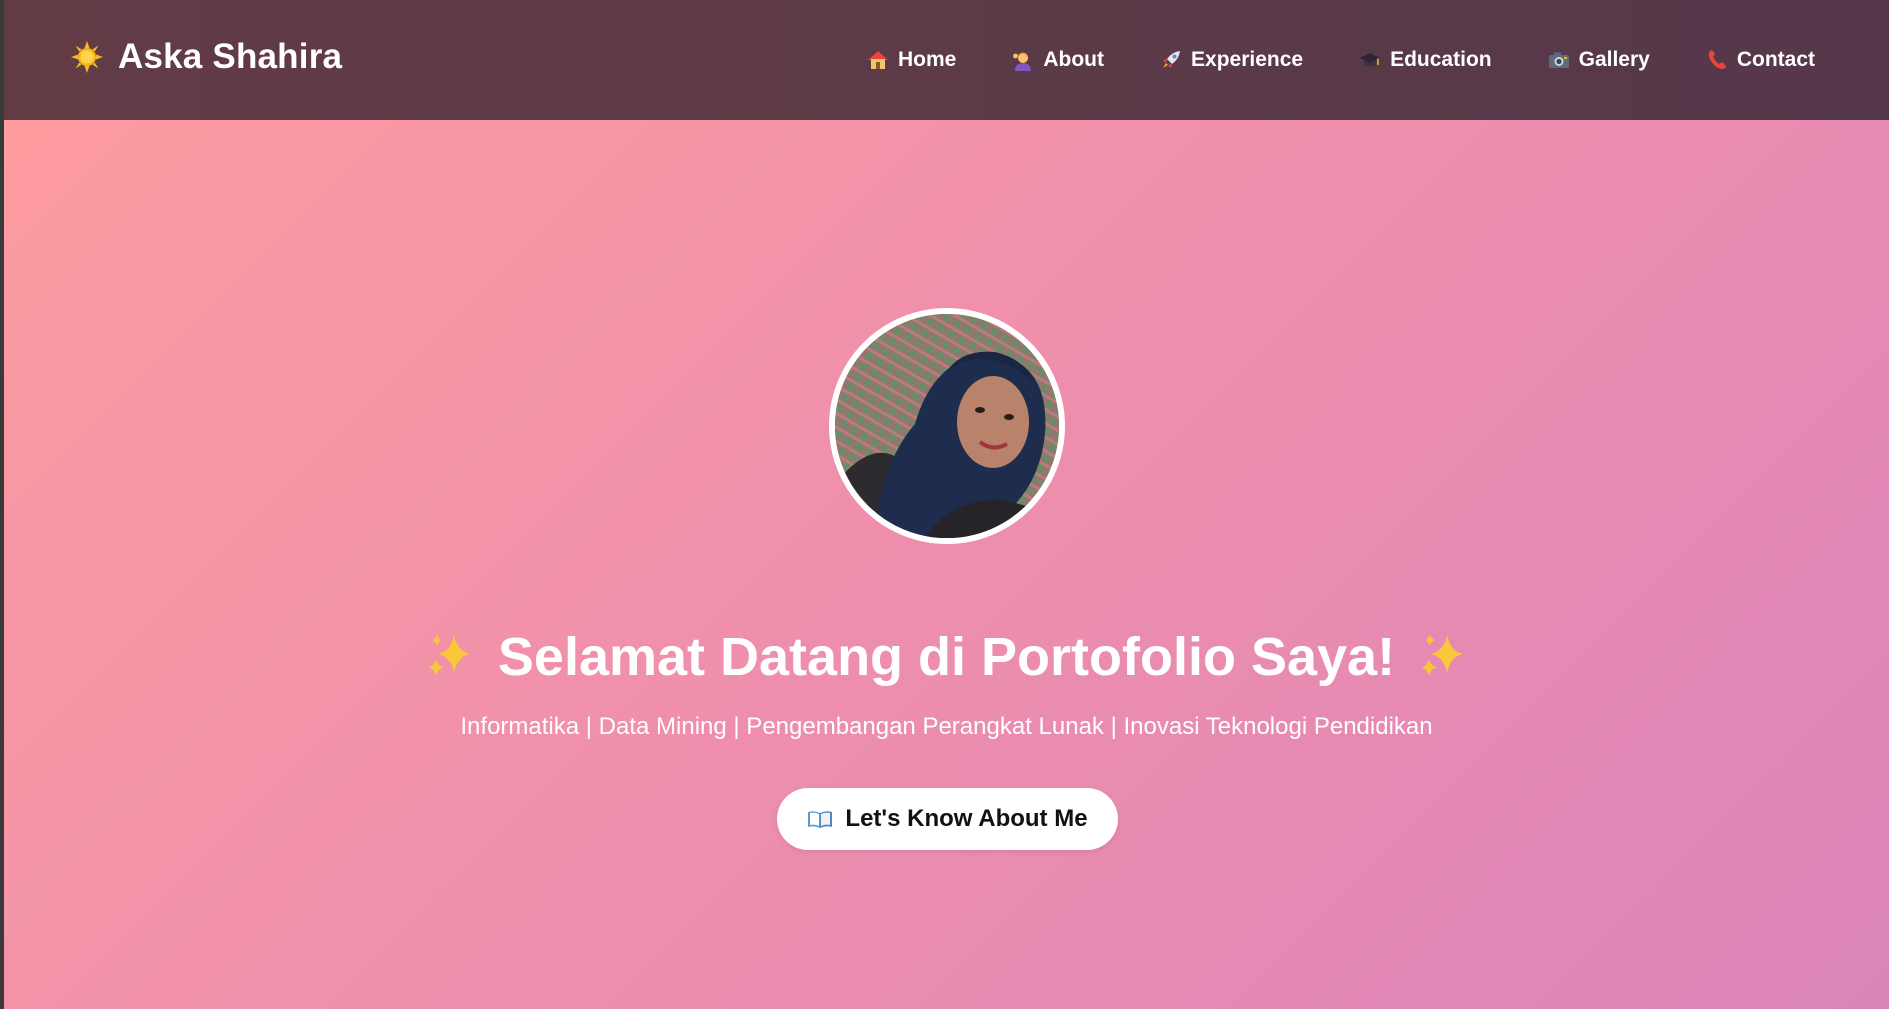 Image resolution: width=1889 pixels, height=1009 pixels. What do you see at coordinates (1558, 60) in the screenshot?
I see `camera-icon` at bounding box center [1558, 60].